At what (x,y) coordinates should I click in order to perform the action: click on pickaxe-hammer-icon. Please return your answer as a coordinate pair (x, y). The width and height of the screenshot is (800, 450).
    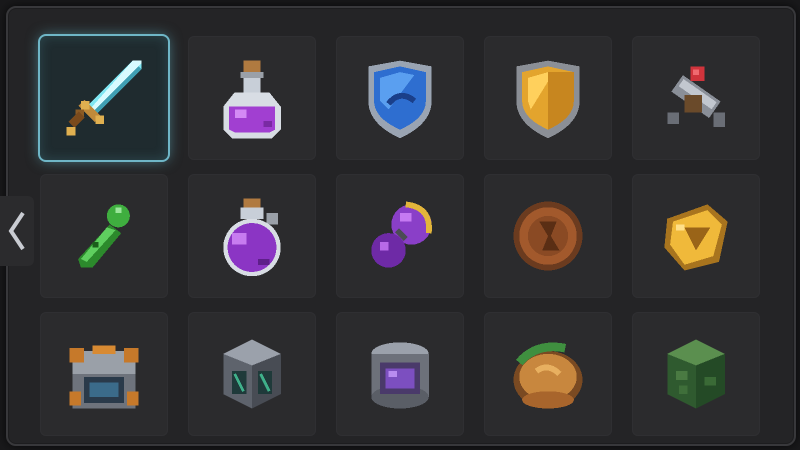
    Looking at the image, I should click on (696, 96).